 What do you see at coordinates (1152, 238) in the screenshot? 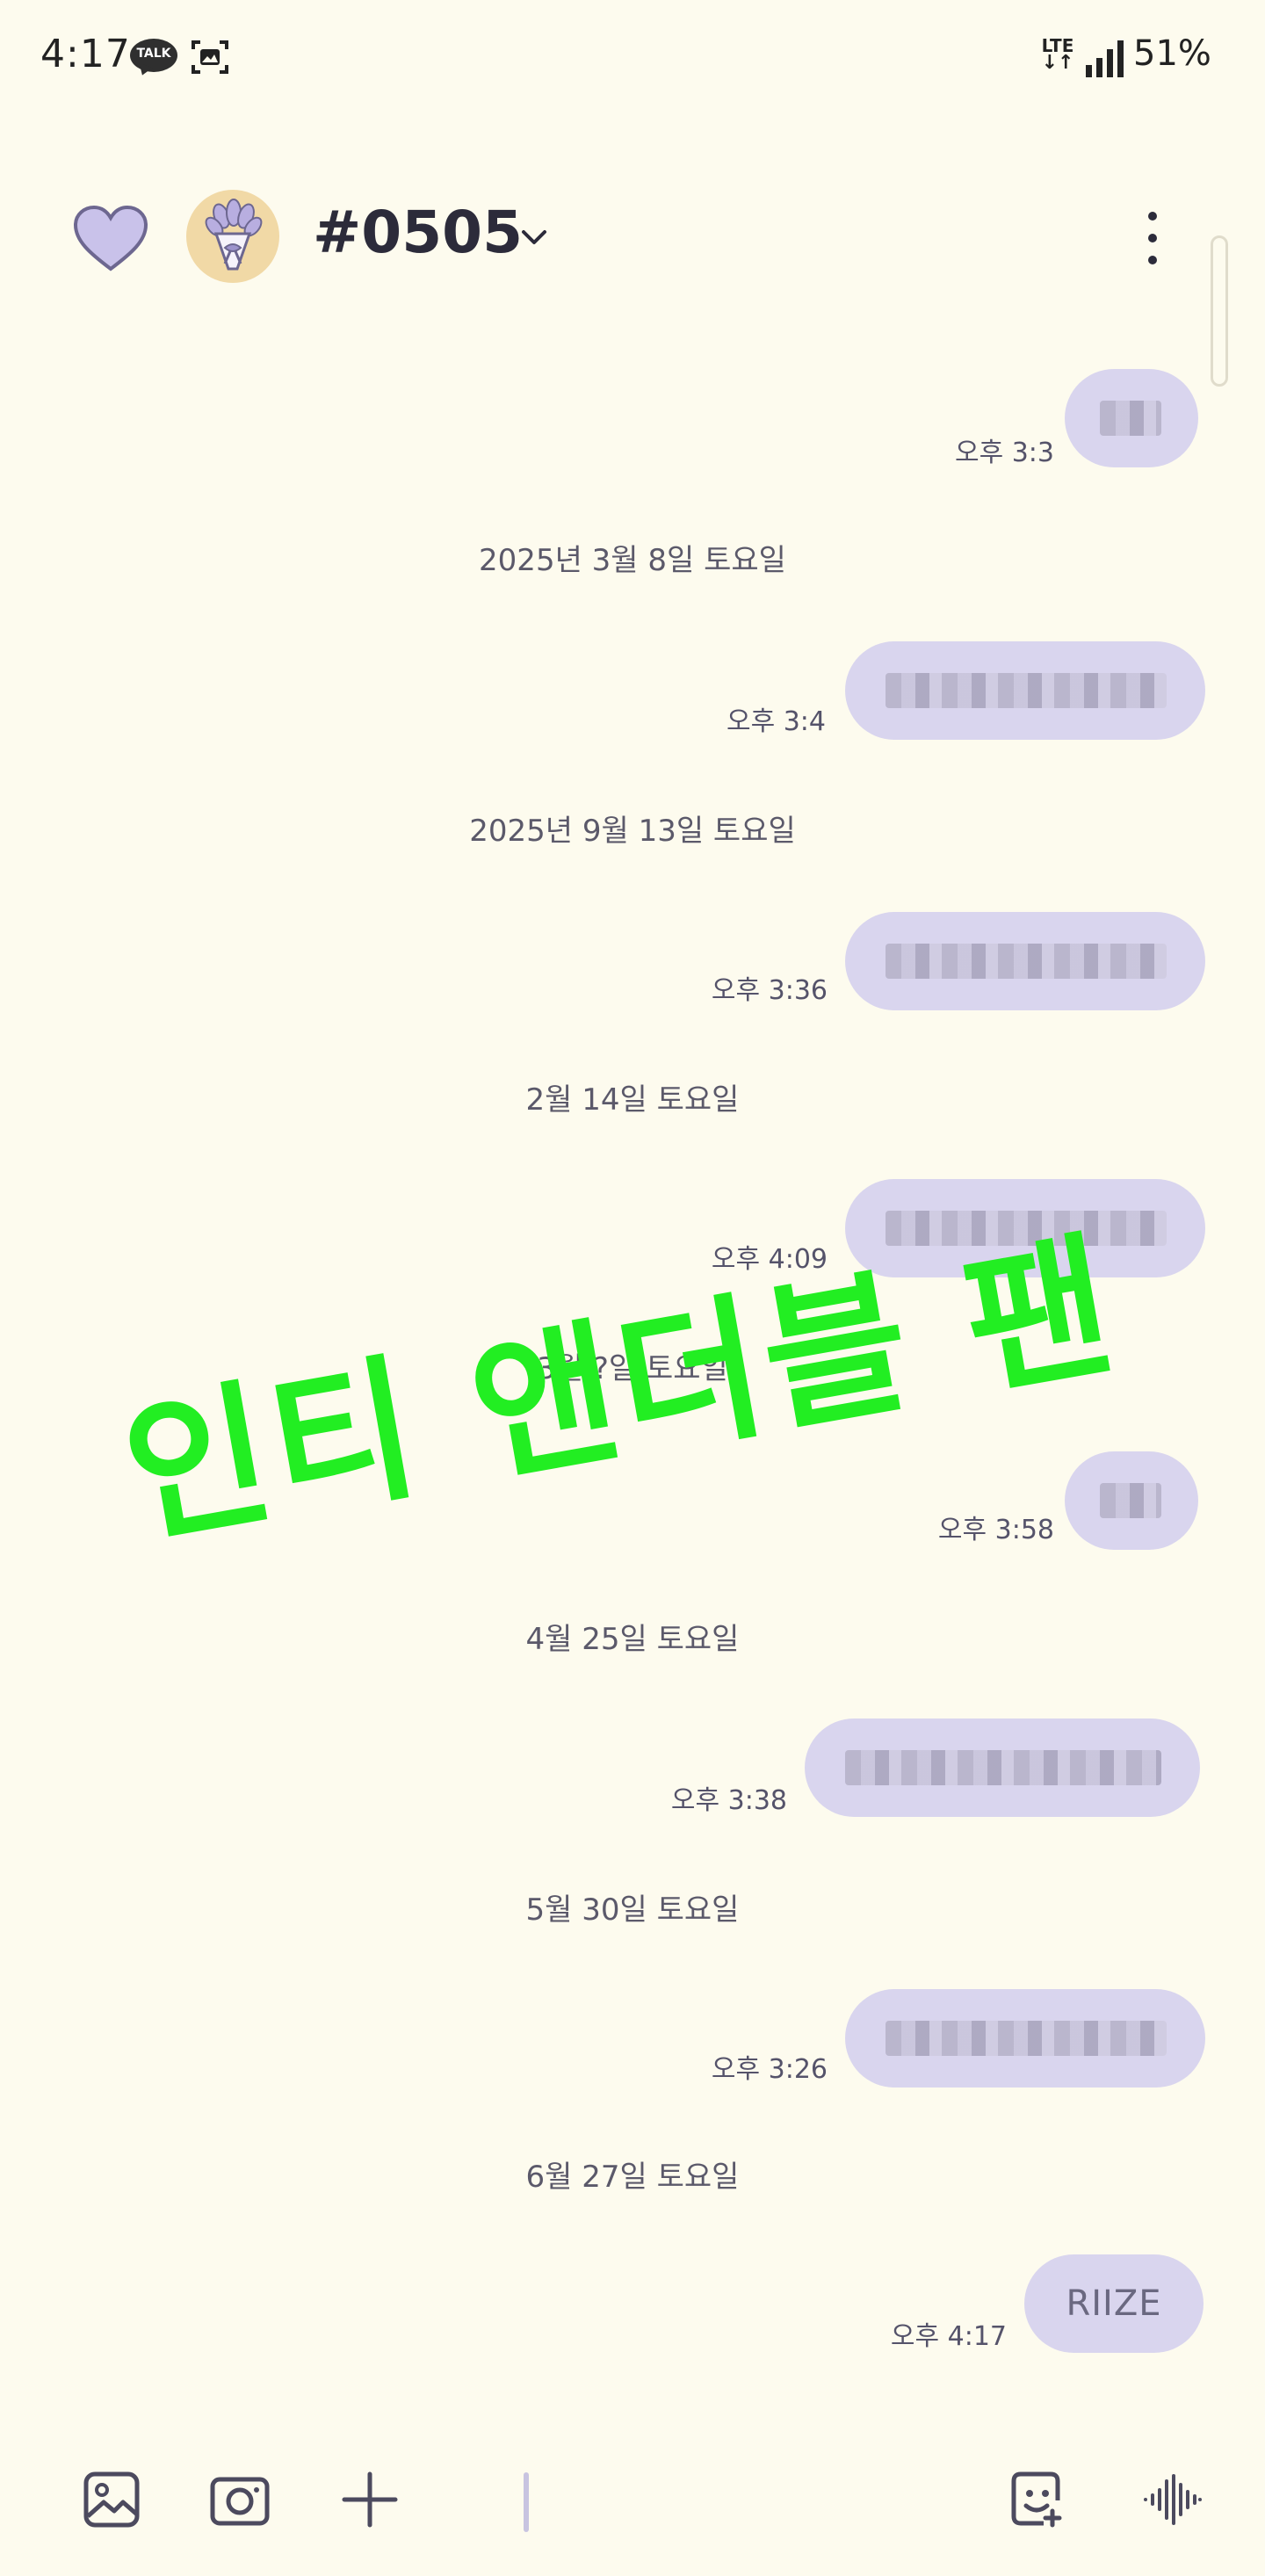
I see `more-options-icon` at bounding box center [1152, 238].